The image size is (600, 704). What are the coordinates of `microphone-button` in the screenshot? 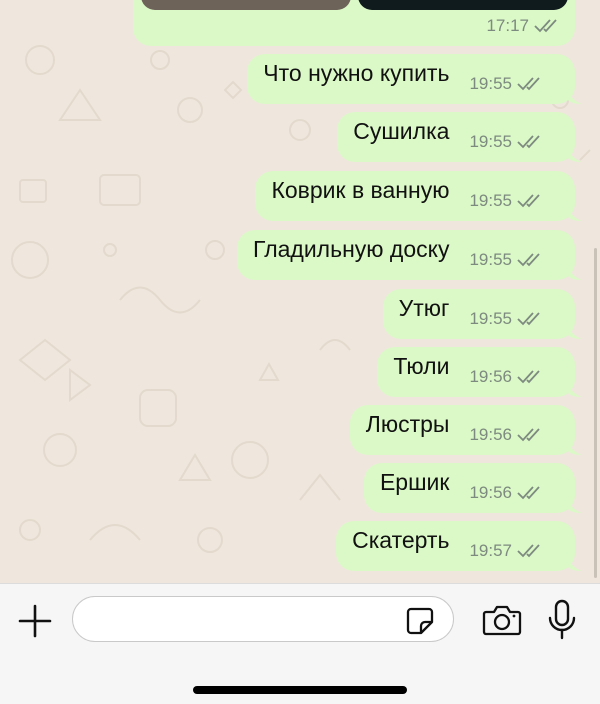 It's located at (562, 620).